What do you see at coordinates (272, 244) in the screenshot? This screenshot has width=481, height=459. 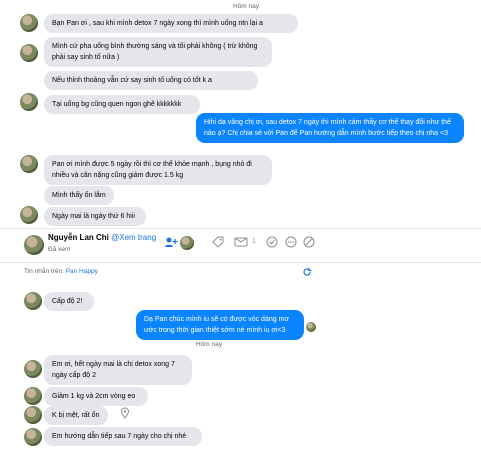 I see `check-circle-icon` at bounding box center [272, 244].